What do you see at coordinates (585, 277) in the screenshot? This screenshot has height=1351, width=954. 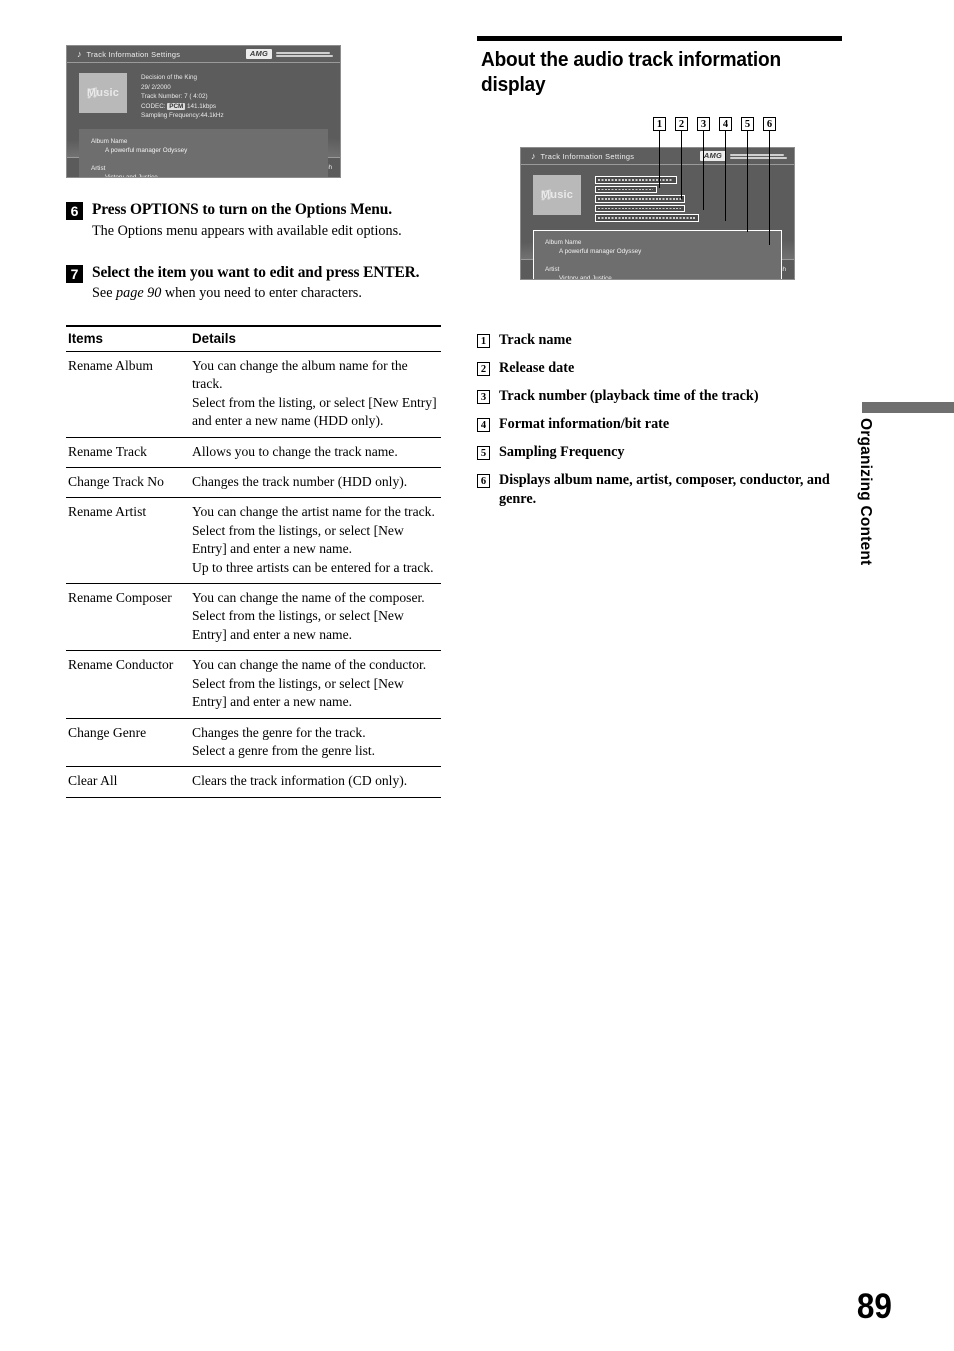 I see `artist-value-2: Victory and Justice` at bounding box center [585, 277].